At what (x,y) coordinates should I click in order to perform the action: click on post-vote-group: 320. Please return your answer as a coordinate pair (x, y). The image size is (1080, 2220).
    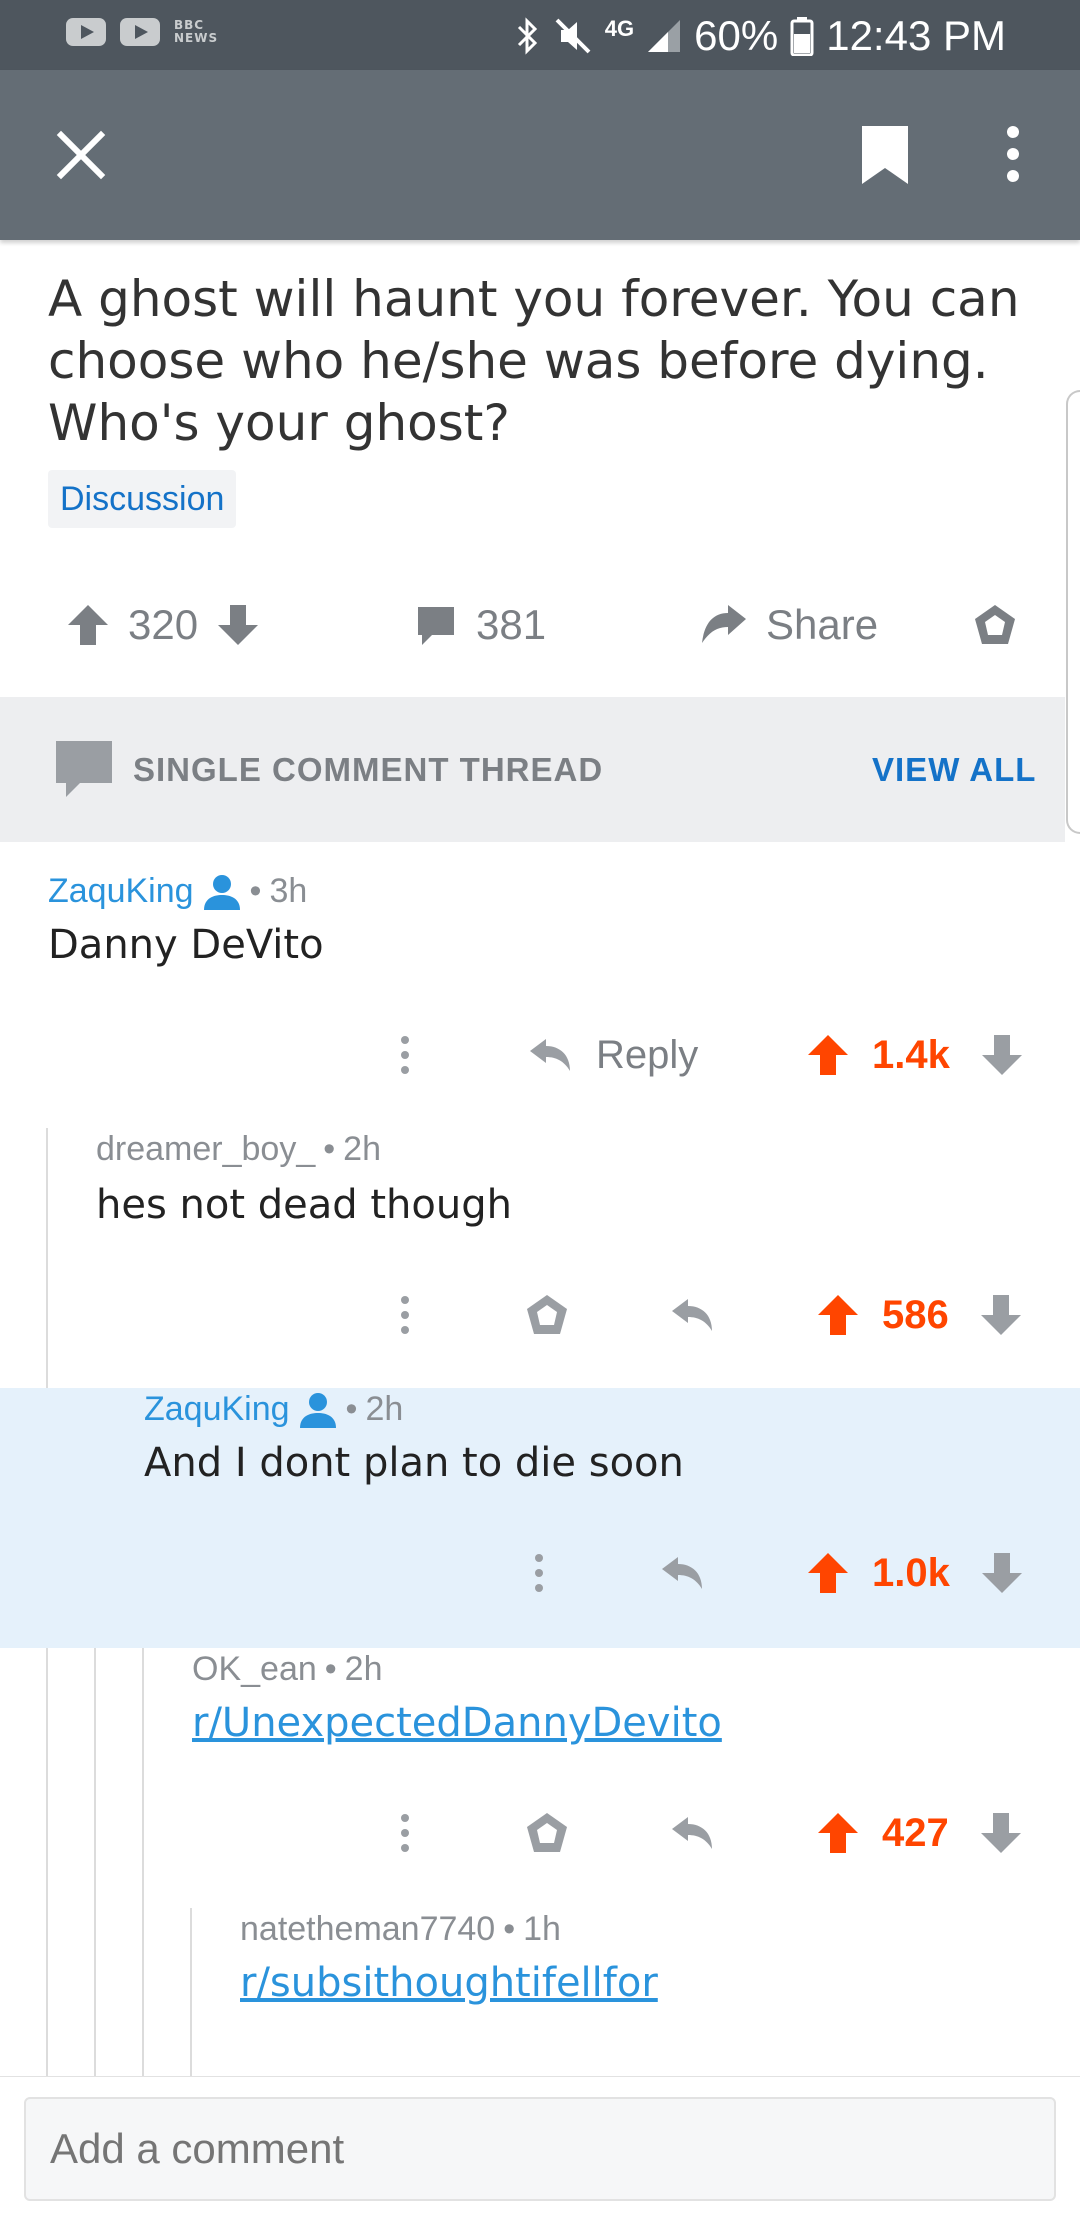
    Looking at the image, I should click on (163, 625).